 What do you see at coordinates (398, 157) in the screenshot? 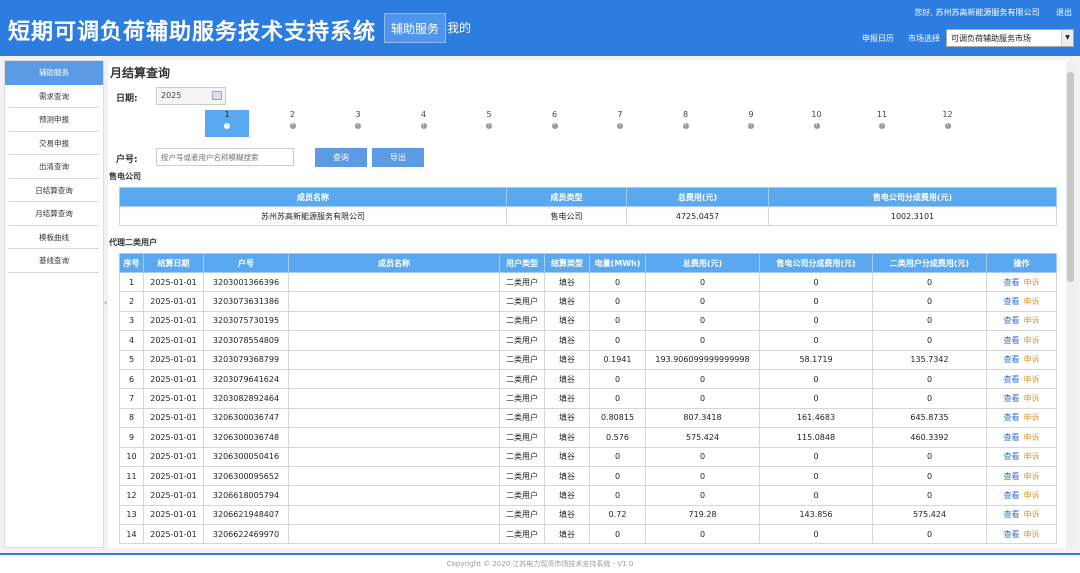
I see `export-button: 导出` at bounding box center [398, 157].